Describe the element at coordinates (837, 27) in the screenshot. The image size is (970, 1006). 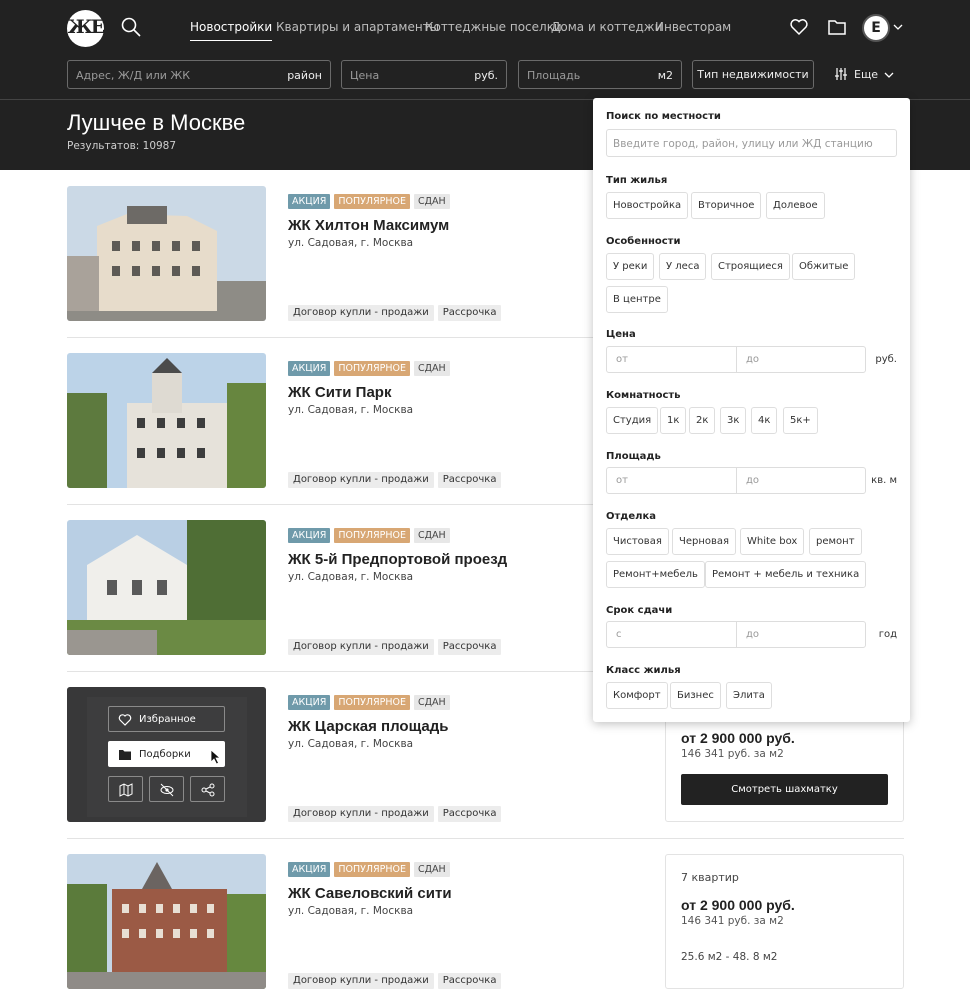
I see `folder-icon` at that location.